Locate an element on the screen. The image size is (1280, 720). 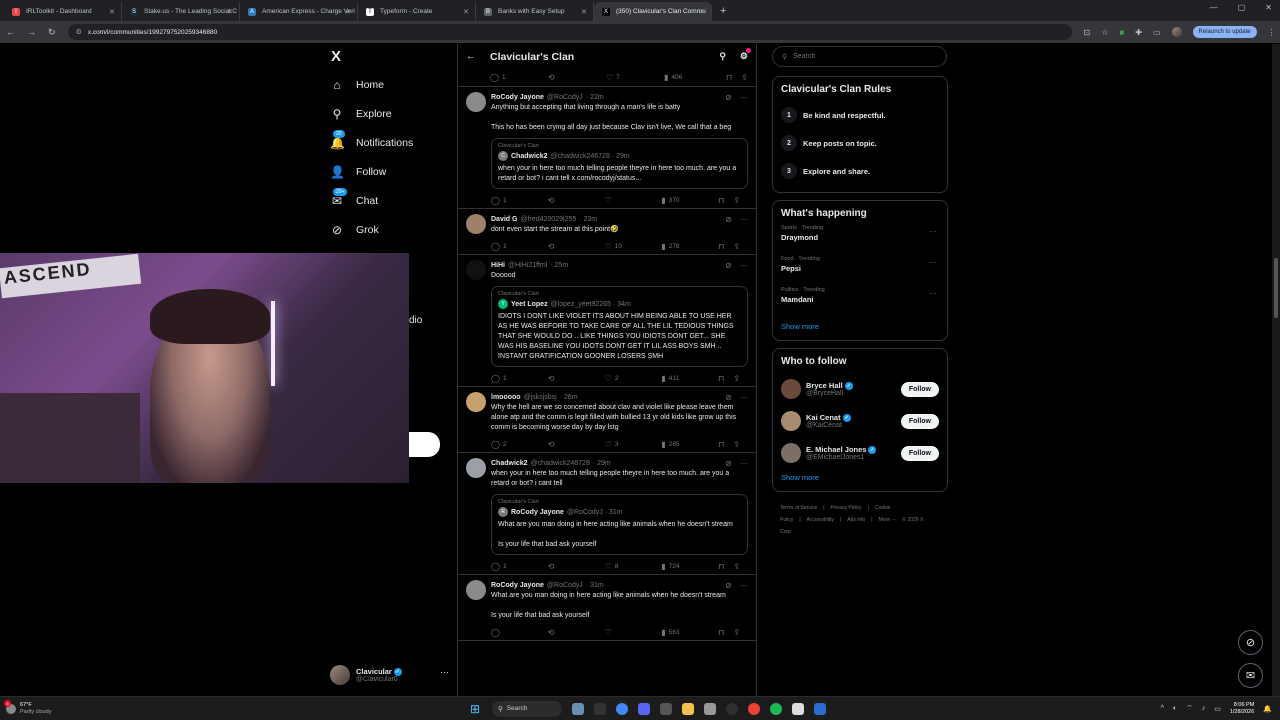
like-button: ♡ 2 is located at coordinates (633, 378).